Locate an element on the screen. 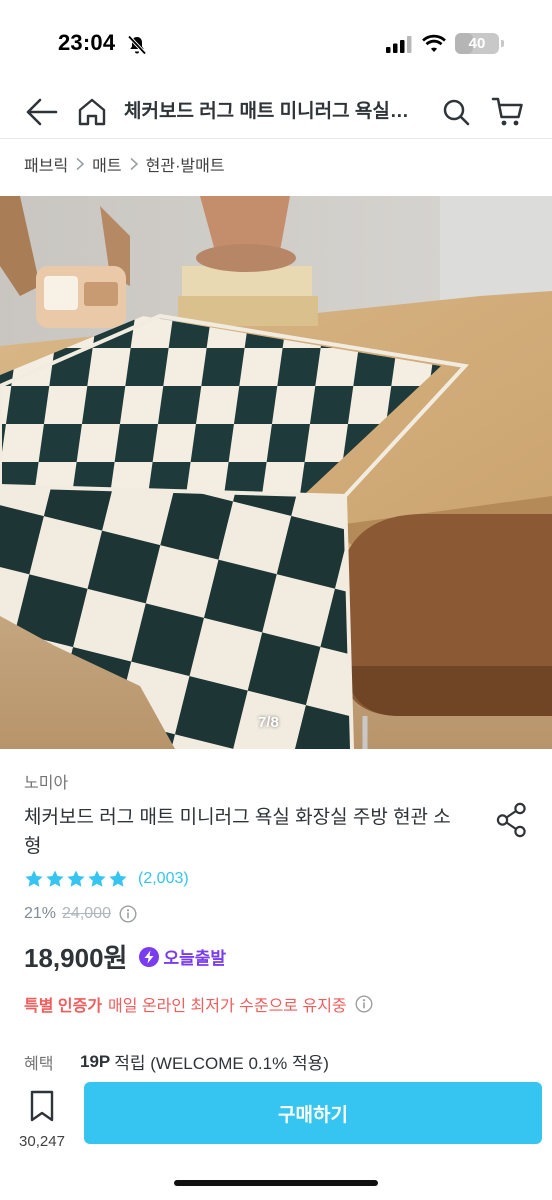 Image resolution: width=552 pixels, height=1200 pixels. back-button is located at coordinates (42, 112).